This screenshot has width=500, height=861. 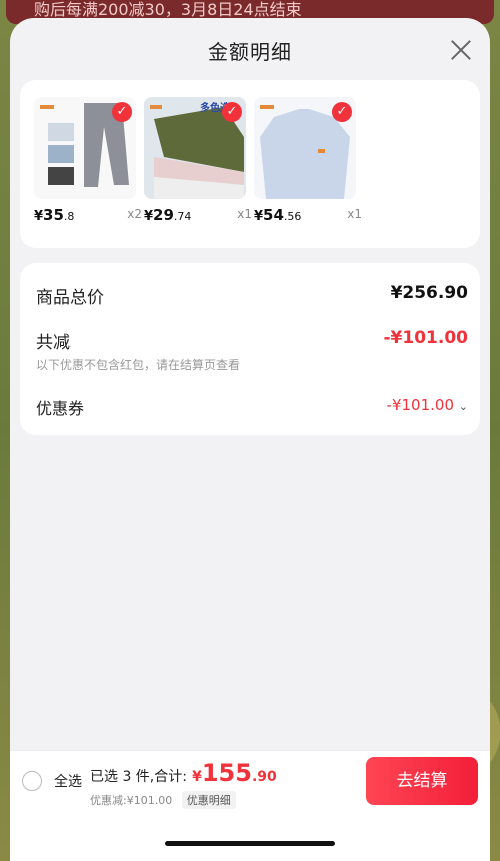 What do you see at coordinates (420, 405) in the screenshot?
I see `coupon-value: -¥101.00` at bounding box center [420, 405].